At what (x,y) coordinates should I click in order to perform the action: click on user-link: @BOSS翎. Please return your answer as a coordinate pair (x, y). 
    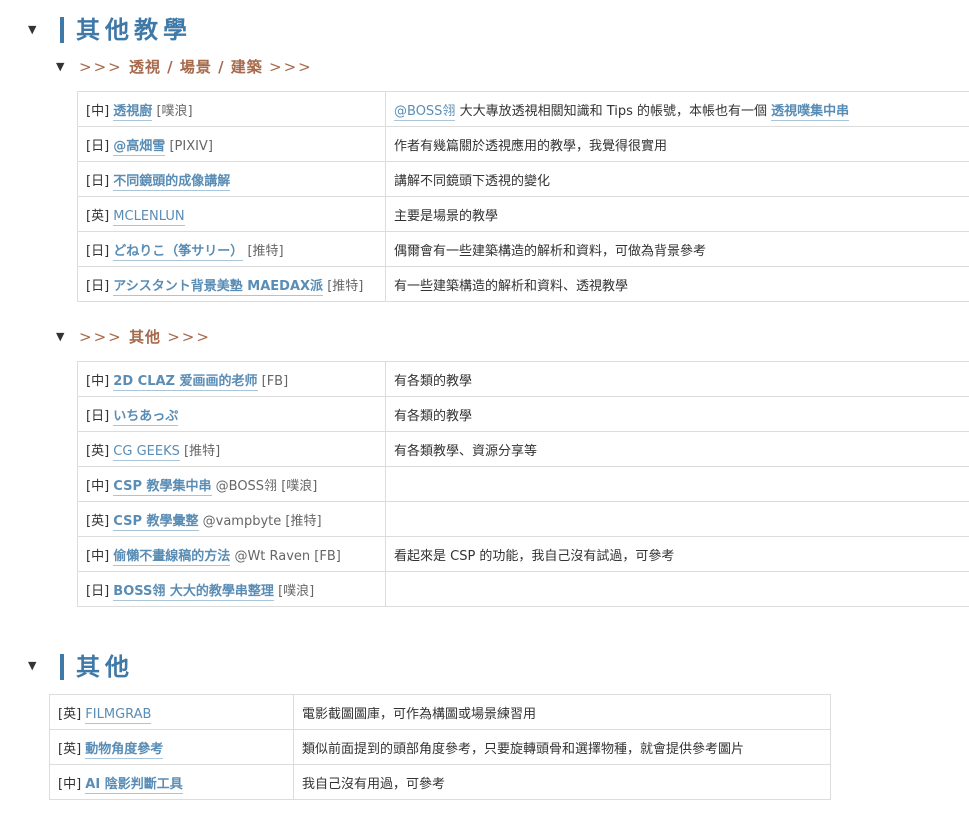
    Looking at the image, I should click on (425, 112).